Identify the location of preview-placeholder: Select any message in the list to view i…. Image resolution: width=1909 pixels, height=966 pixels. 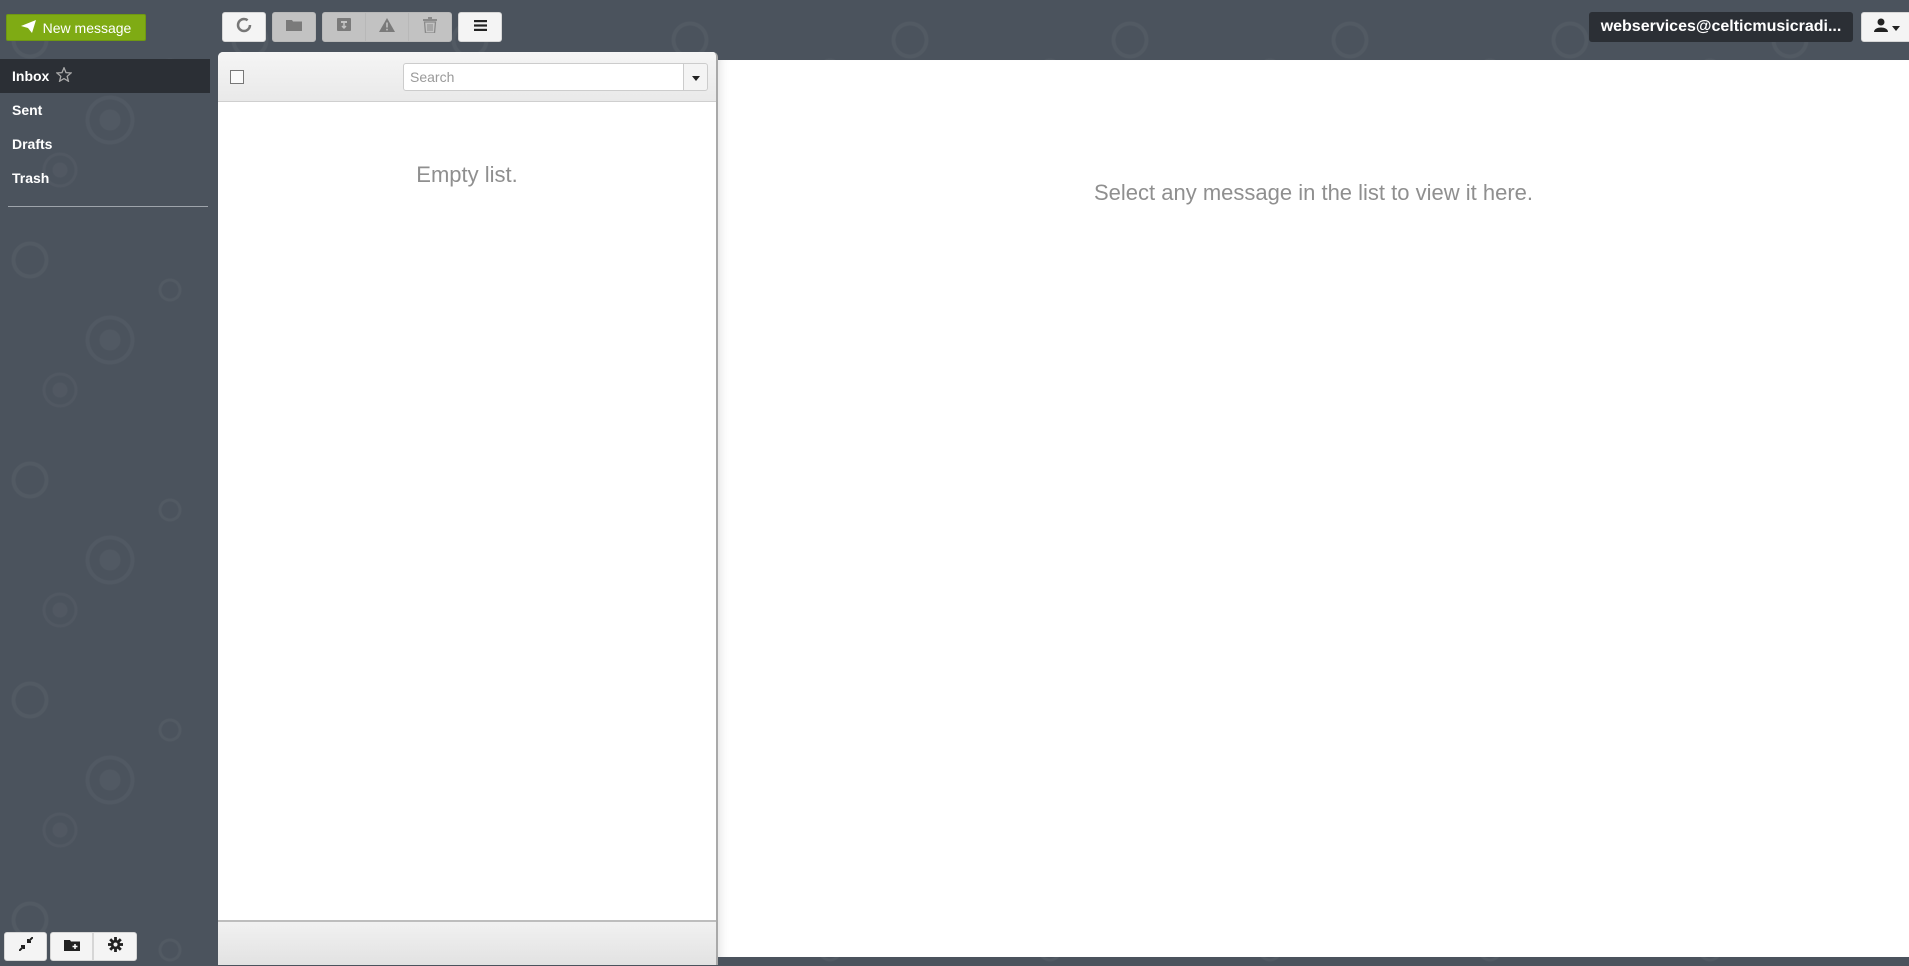
(1313, 192).